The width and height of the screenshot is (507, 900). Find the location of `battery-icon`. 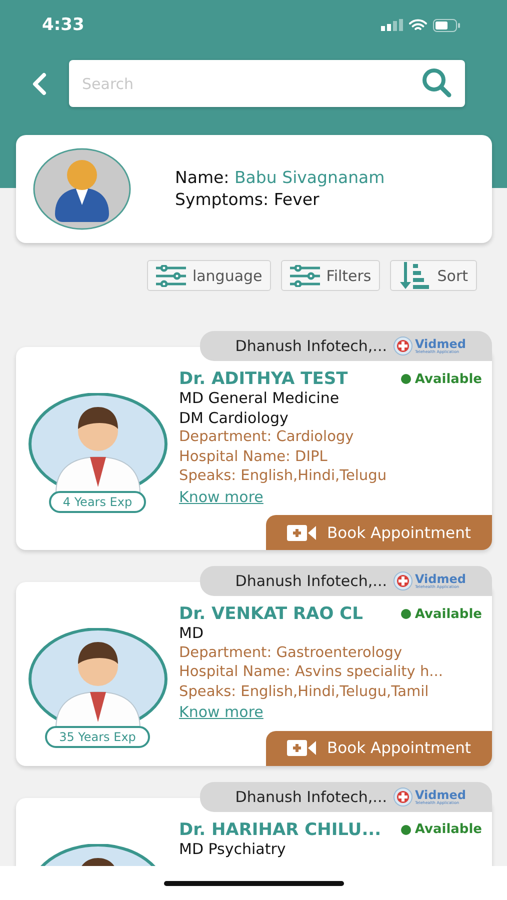

battery-icon is located at coordinates (446, 25).